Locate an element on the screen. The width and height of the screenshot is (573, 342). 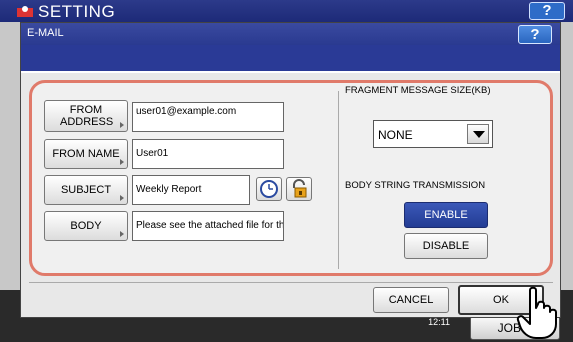
padlock-icon is located at coordinates (300, 188).